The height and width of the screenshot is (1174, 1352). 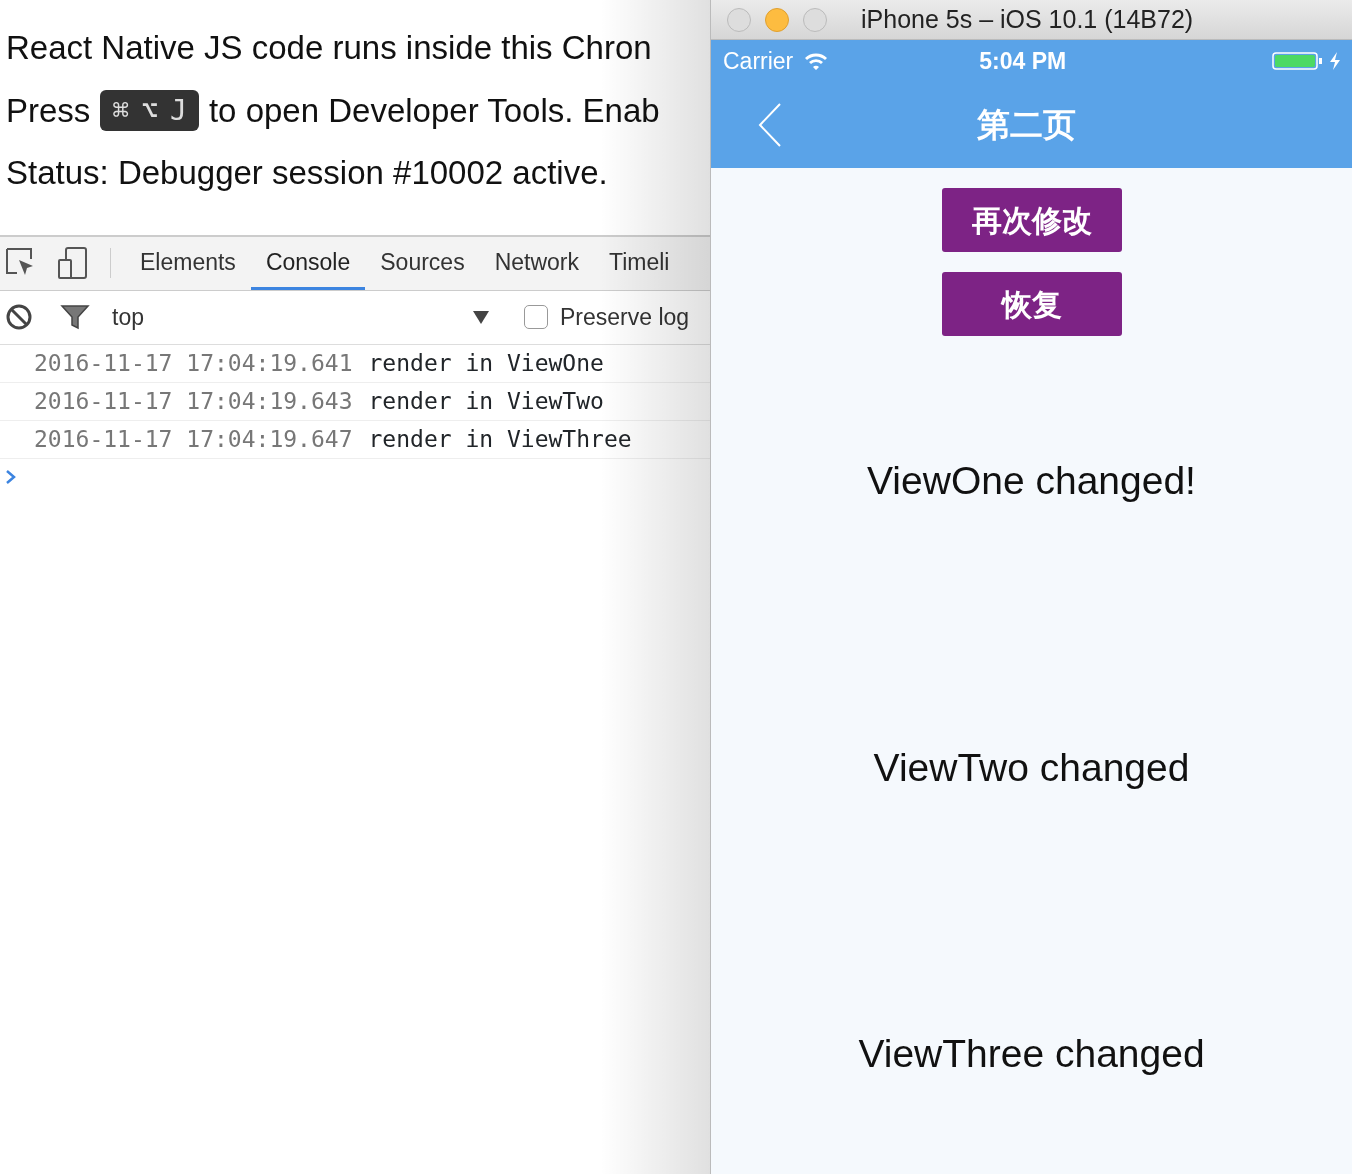 What do you see at coordinates (625, 317) in the screenshot?
I see `preserve-log-label: Preserve log` at bounding box center [625, 317].